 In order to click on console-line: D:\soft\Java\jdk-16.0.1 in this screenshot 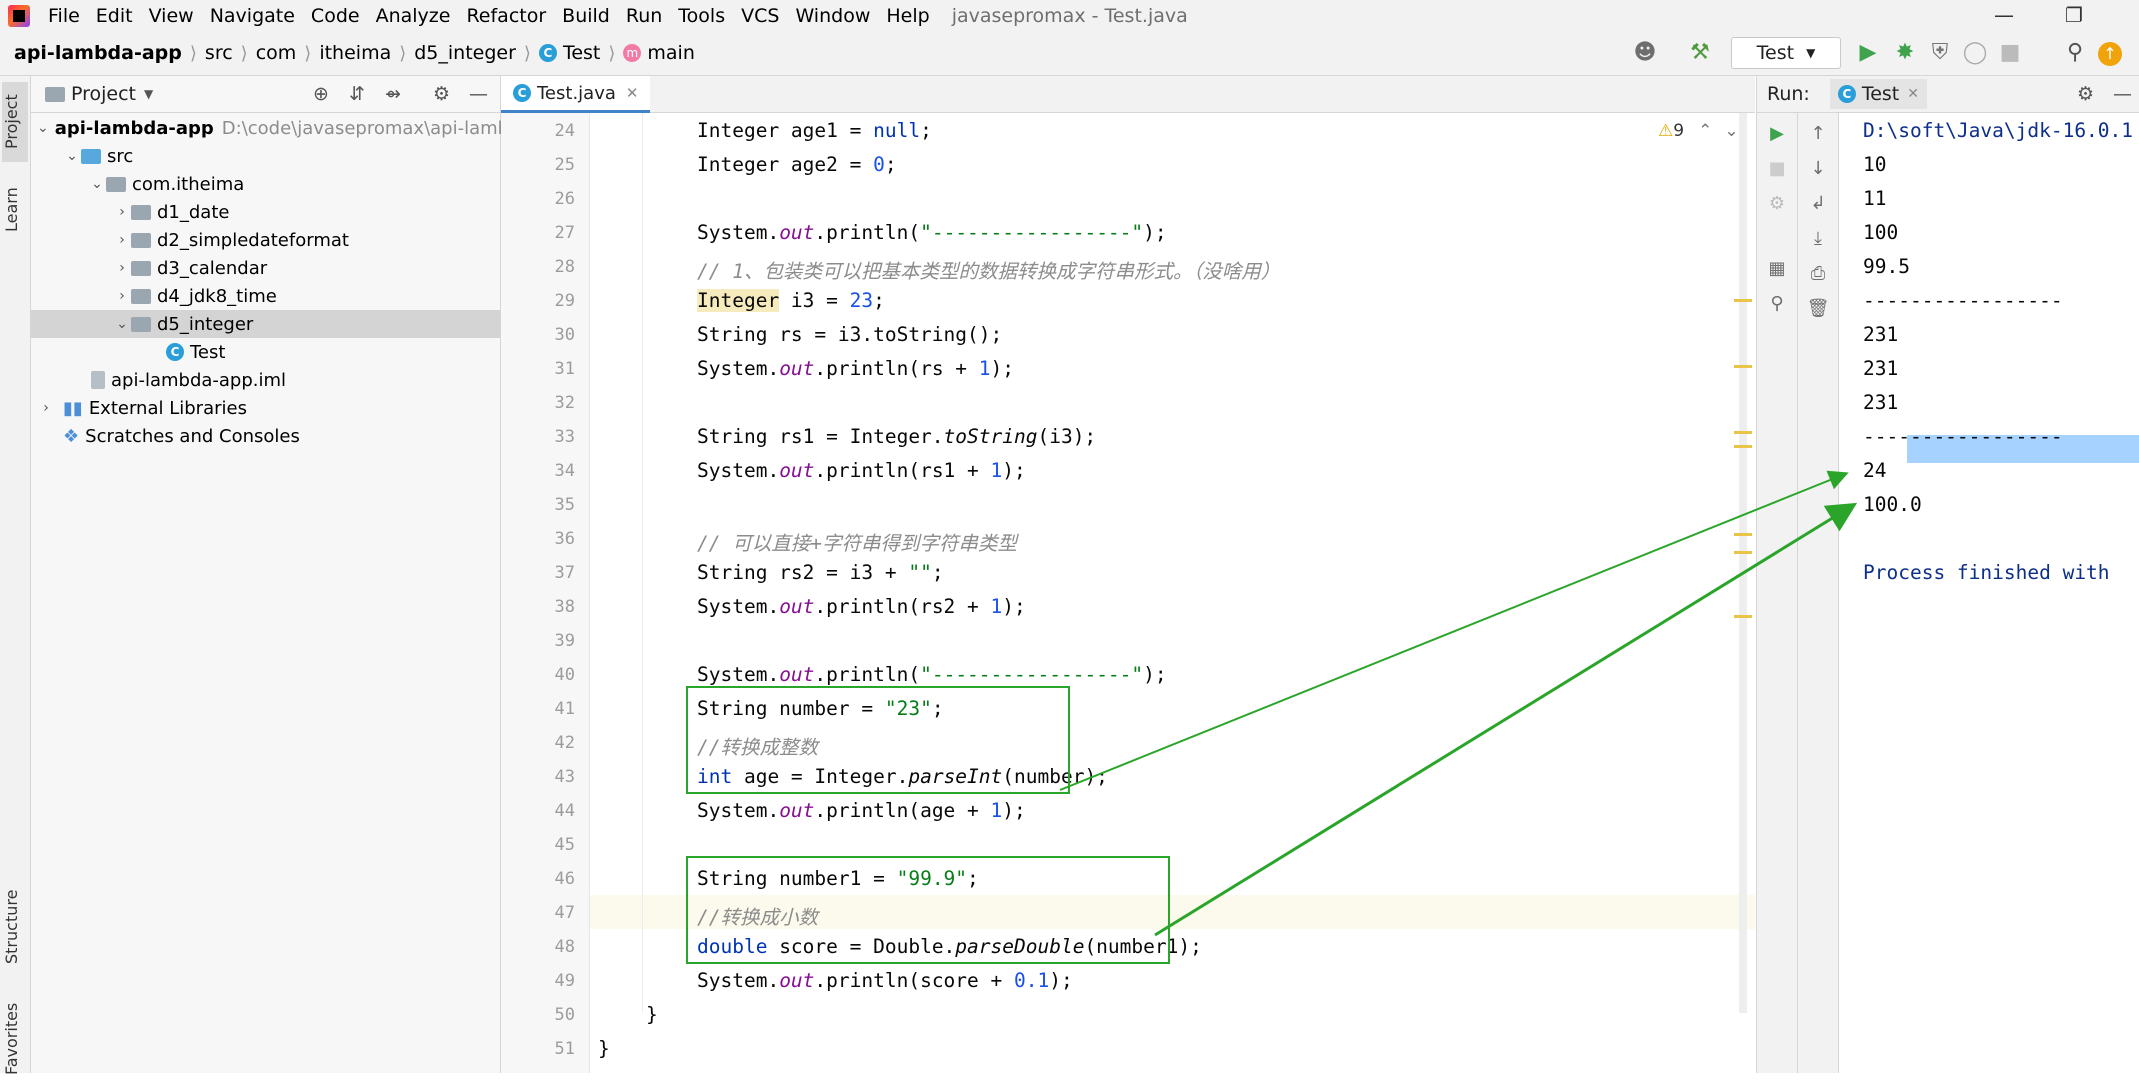, I will do `click(1998, 130)`.